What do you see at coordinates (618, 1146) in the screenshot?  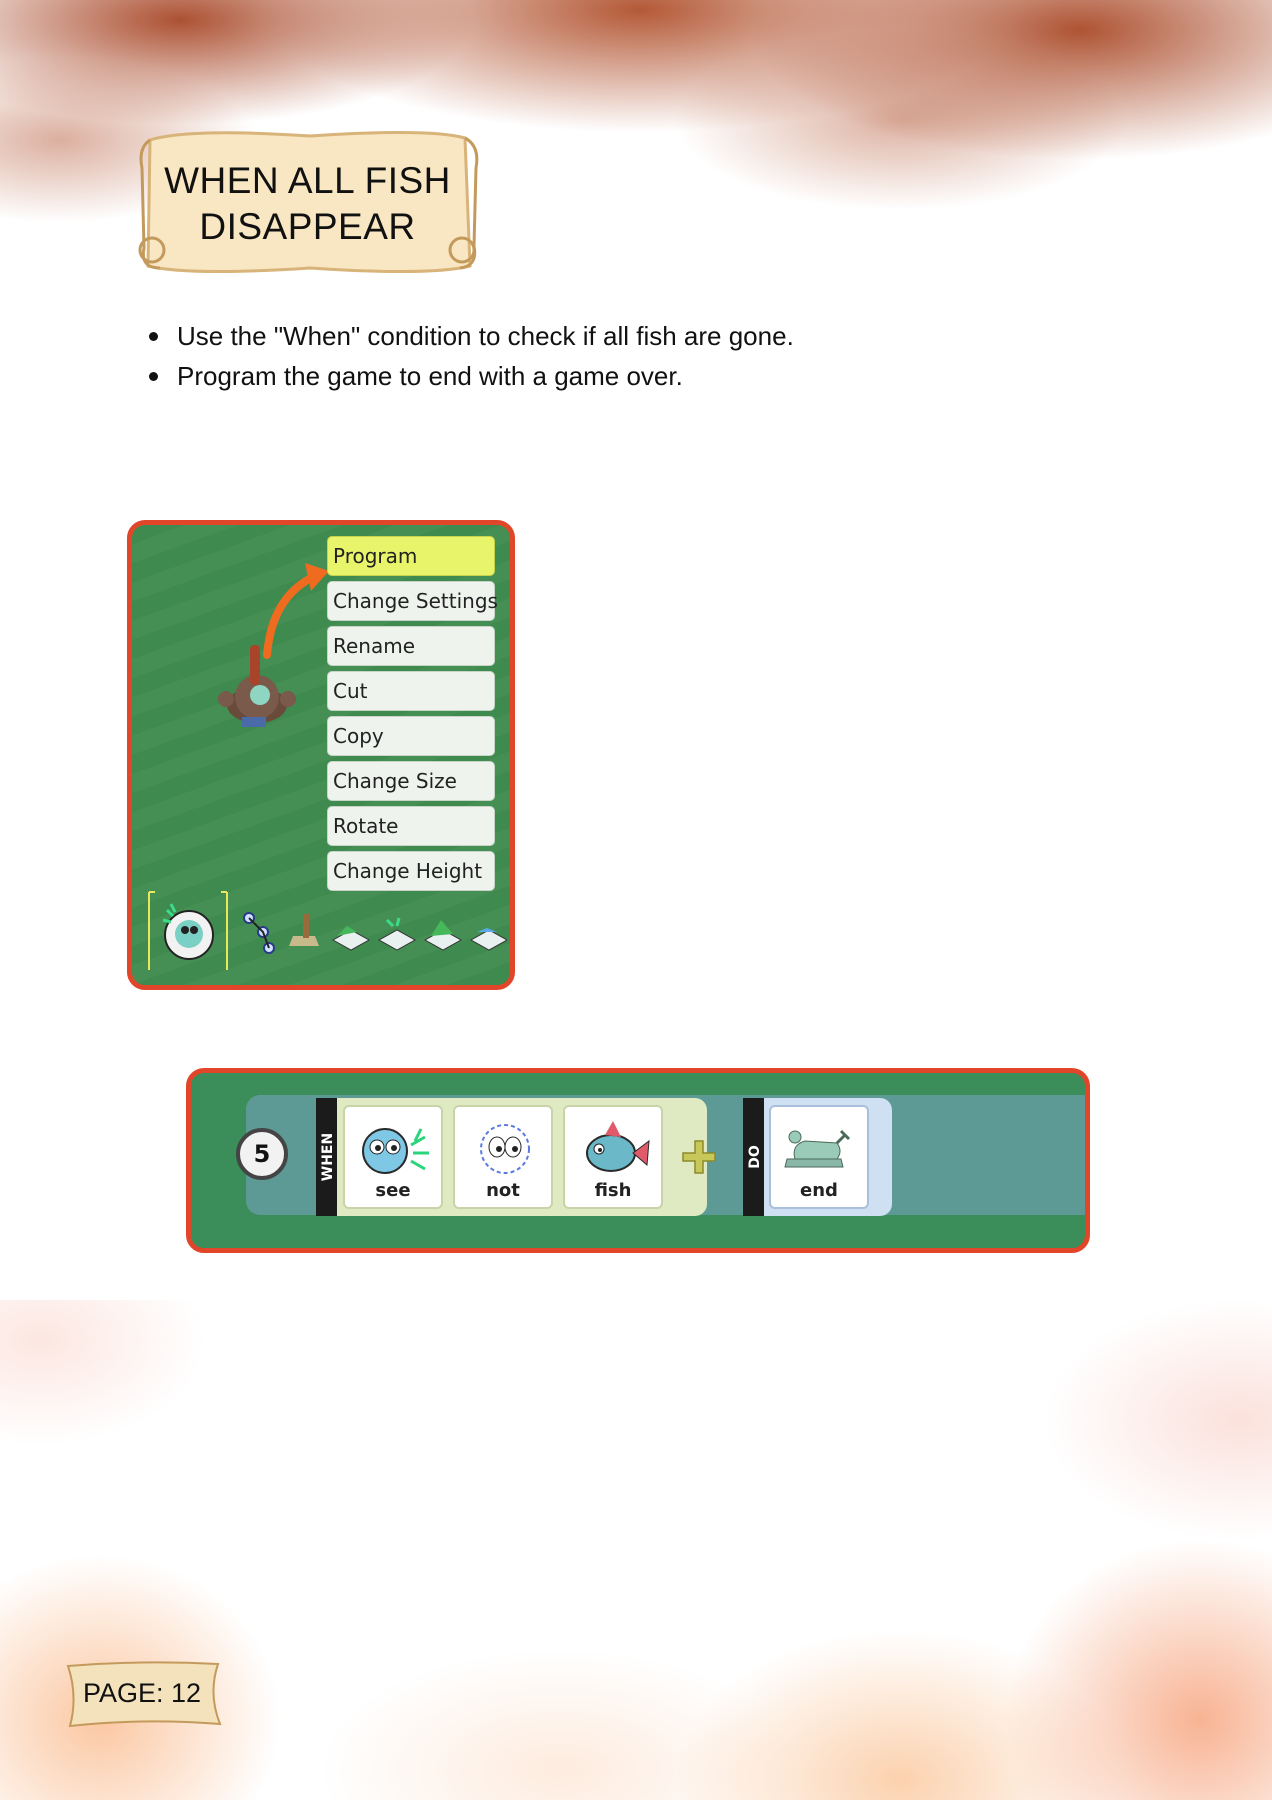 I see `fish-icon` at bounding box center [618, 1146].